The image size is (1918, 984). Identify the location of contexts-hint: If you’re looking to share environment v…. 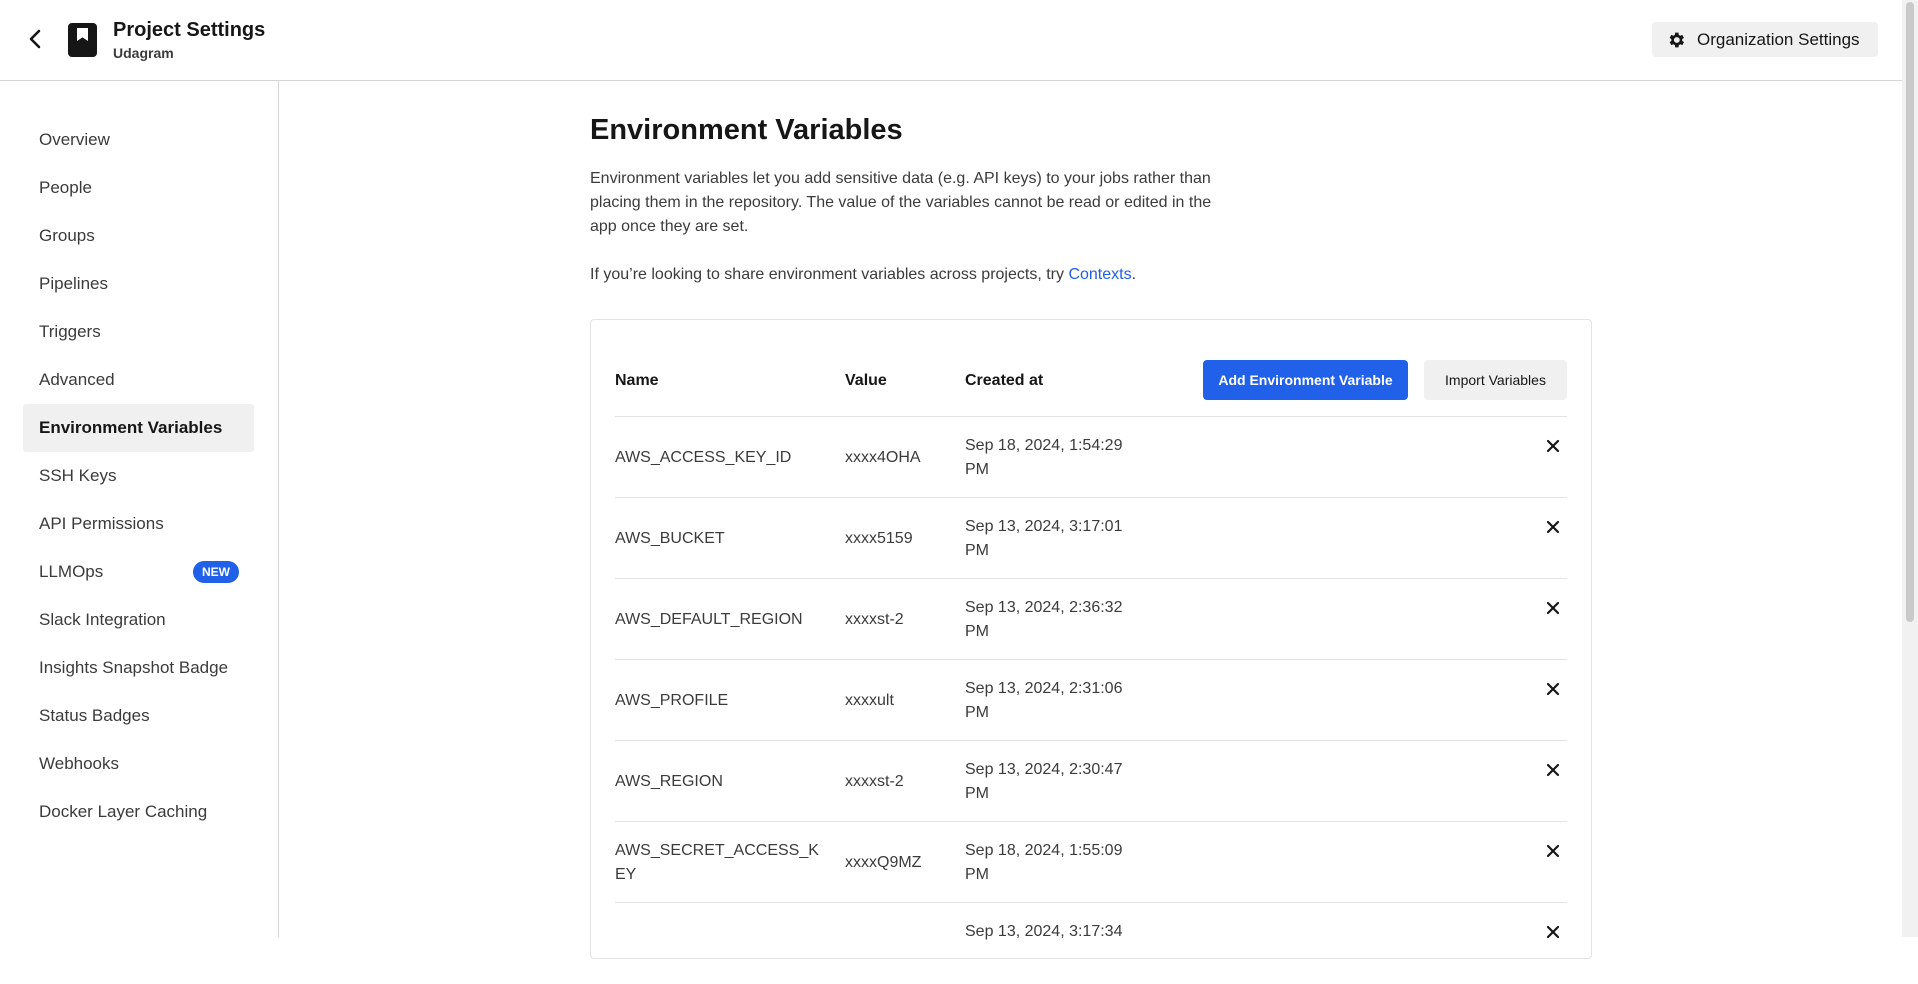
(910, 275).